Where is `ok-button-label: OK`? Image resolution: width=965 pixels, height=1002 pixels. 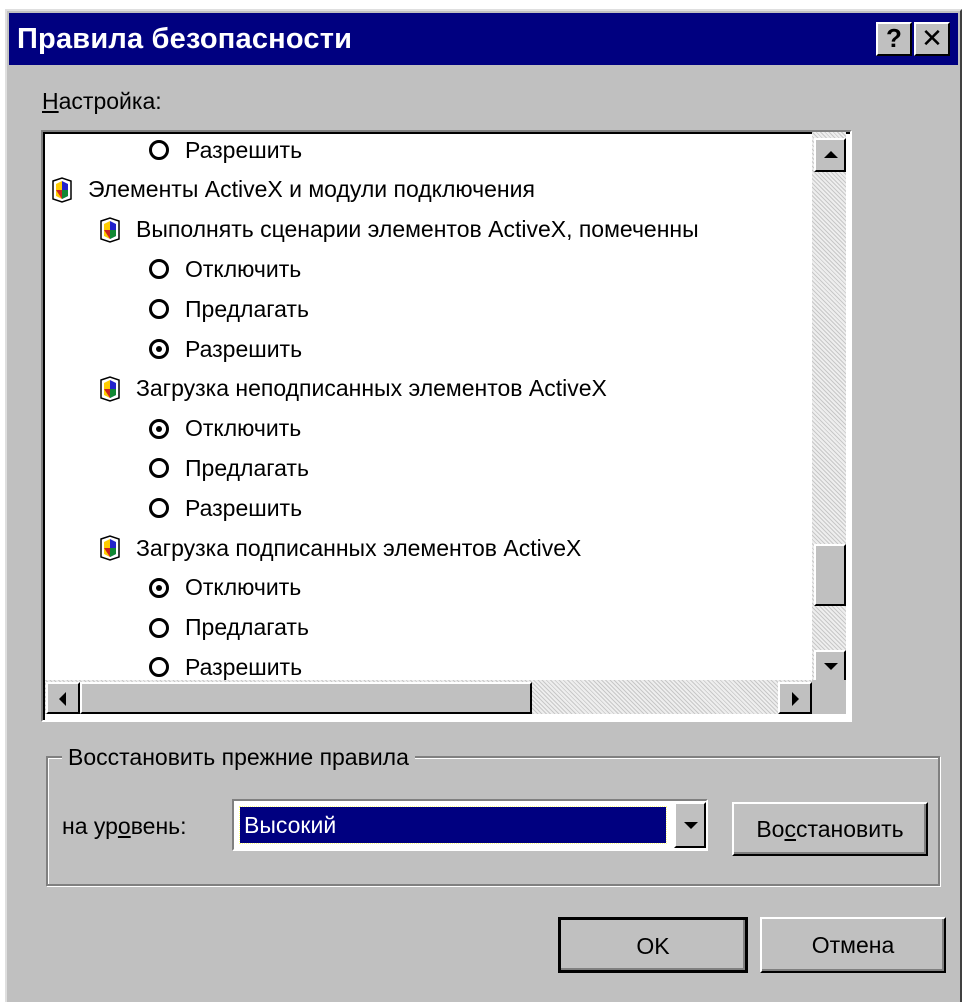
ok-button-label: OK is located at coordinates (653, 946).